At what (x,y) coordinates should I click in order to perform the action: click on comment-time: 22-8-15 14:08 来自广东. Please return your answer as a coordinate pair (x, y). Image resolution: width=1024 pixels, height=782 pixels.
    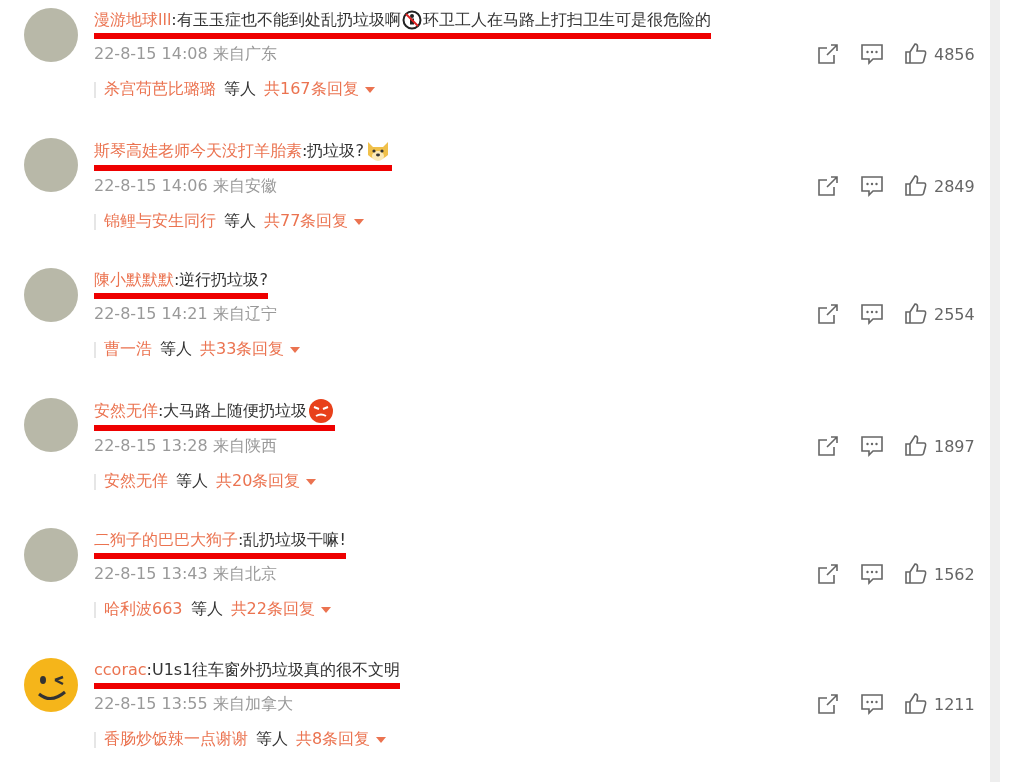
    Looking at the image, I should click on (185, 54).